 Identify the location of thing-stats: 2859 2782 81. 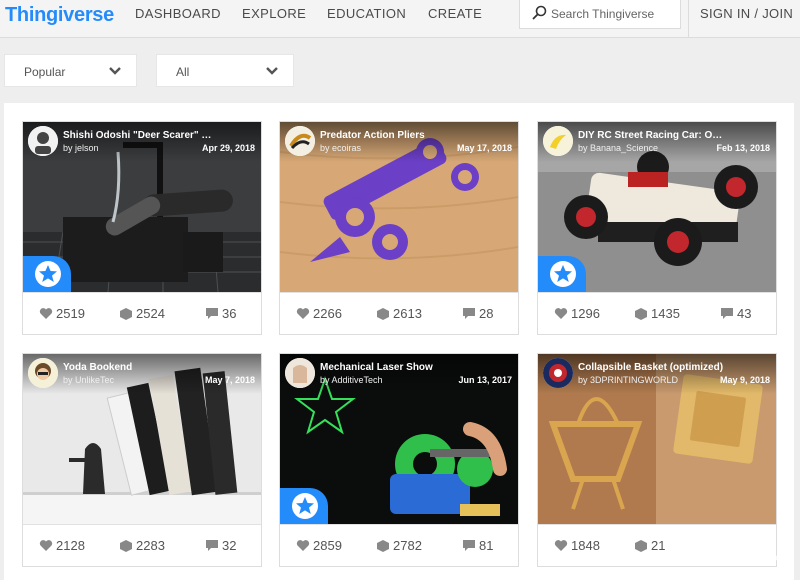
(399, 545).